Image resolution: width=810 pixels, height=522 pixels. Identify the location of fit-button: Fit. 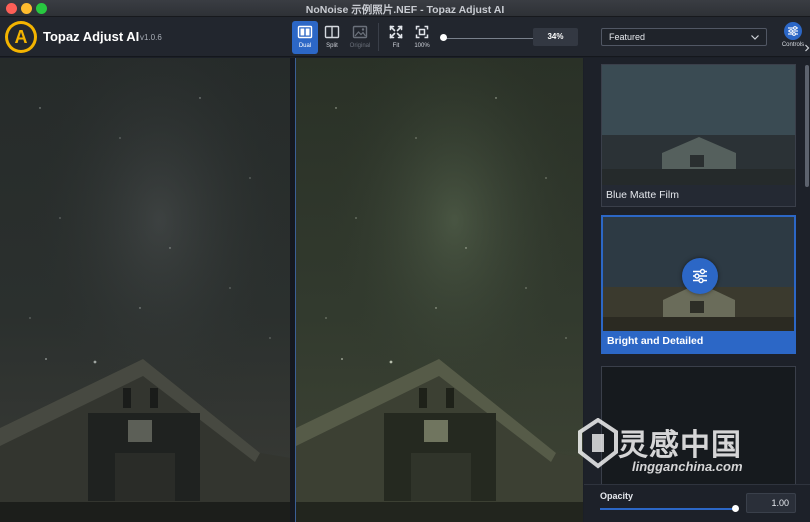
(396, 37).